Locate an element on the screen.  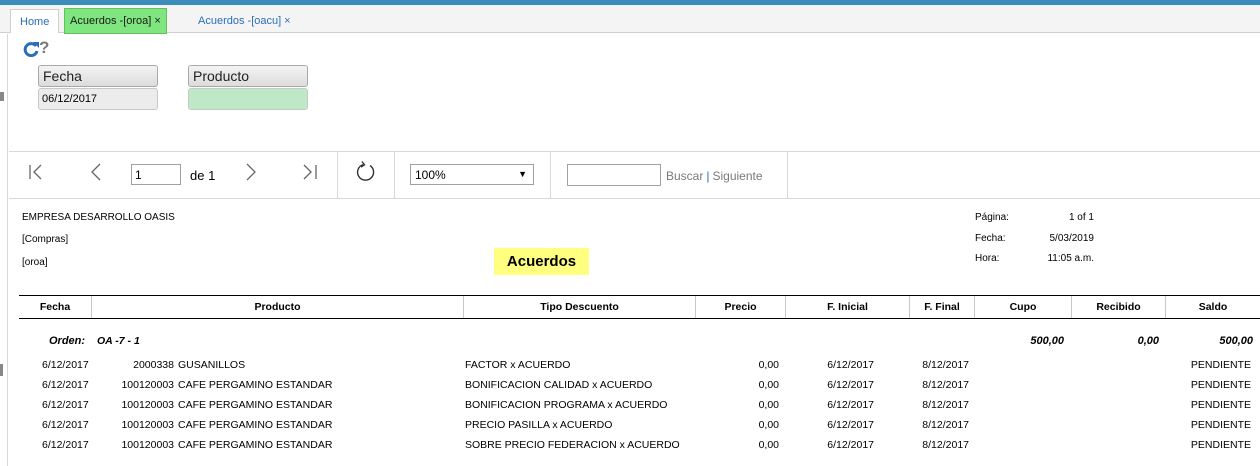
producto-label: Producto is located at coordinates (248, 76).